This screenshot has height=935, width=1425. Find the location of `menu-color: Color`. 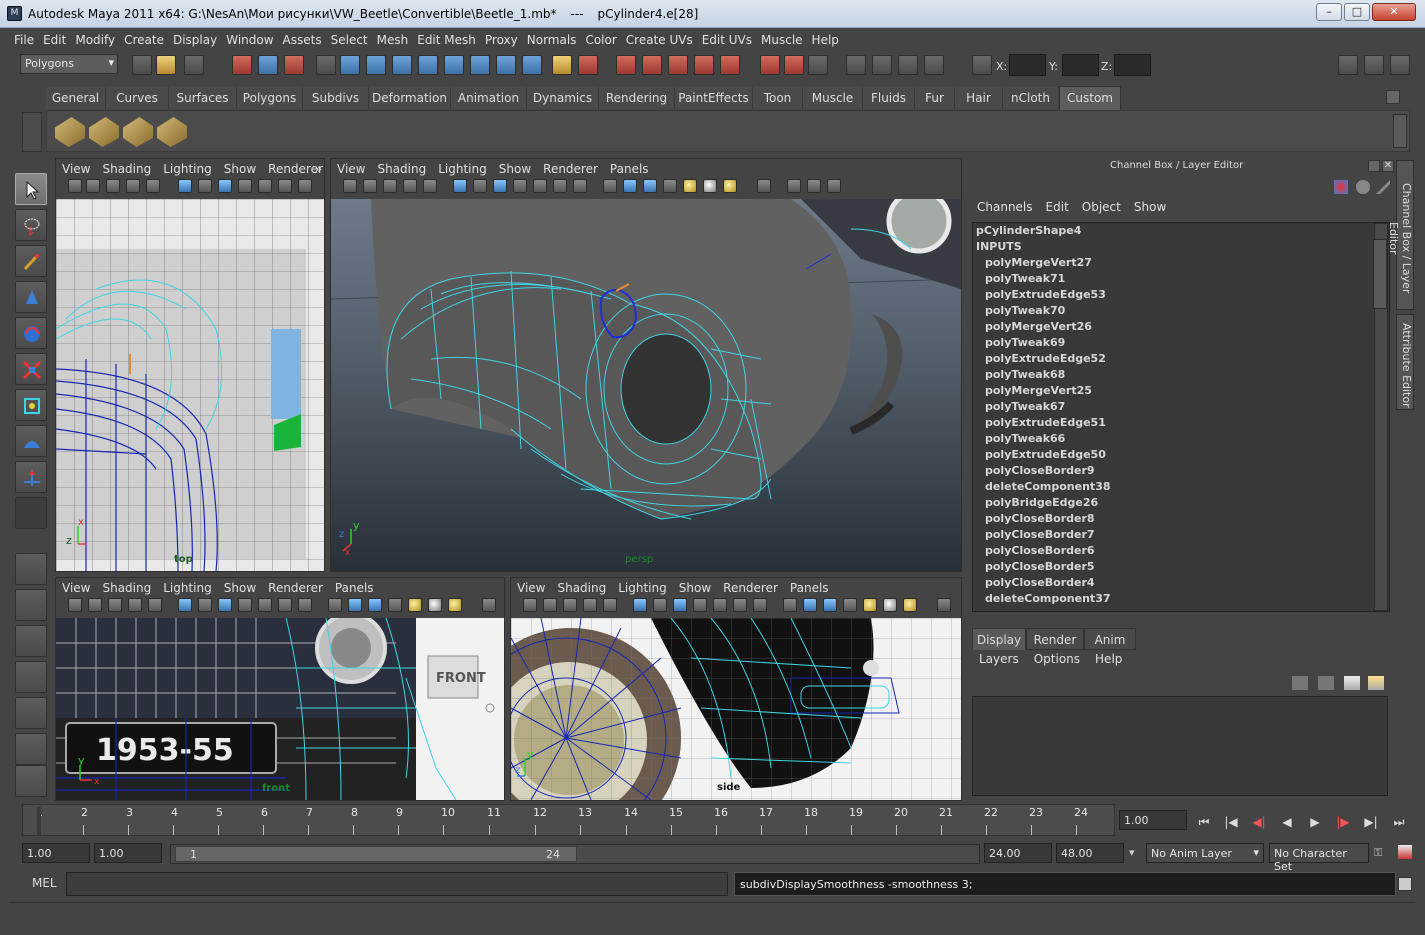

menu-color: Color is located at coordinates (601, 38).